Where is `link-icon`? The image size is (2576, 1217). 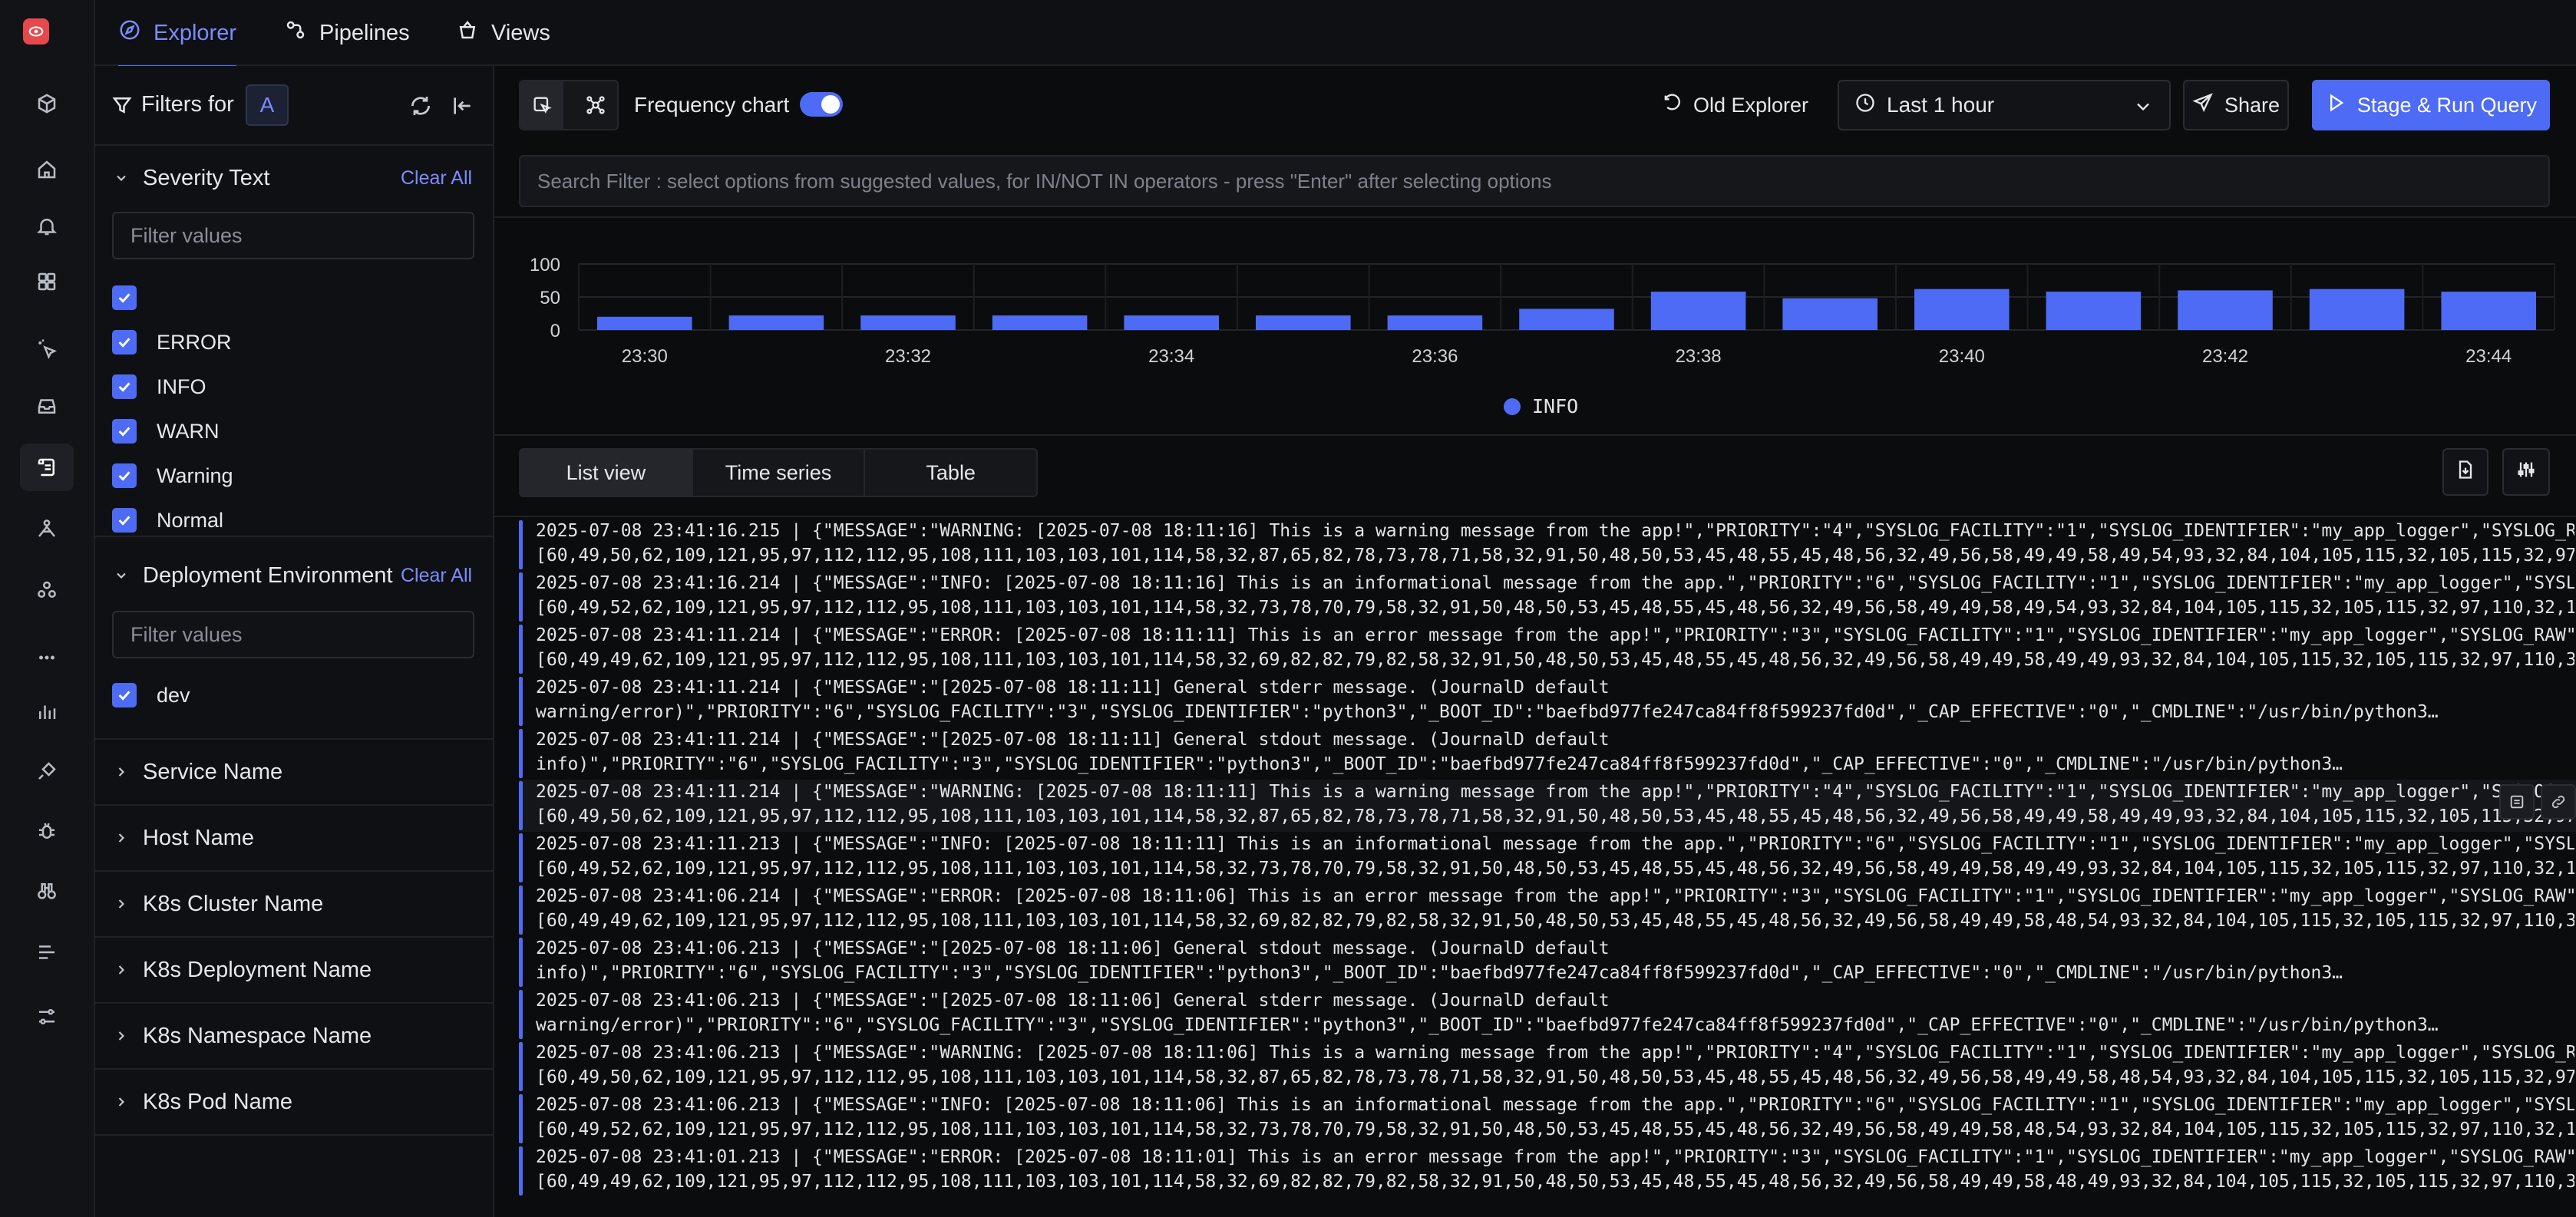
link-icon is located at coordinates (2558, 802).